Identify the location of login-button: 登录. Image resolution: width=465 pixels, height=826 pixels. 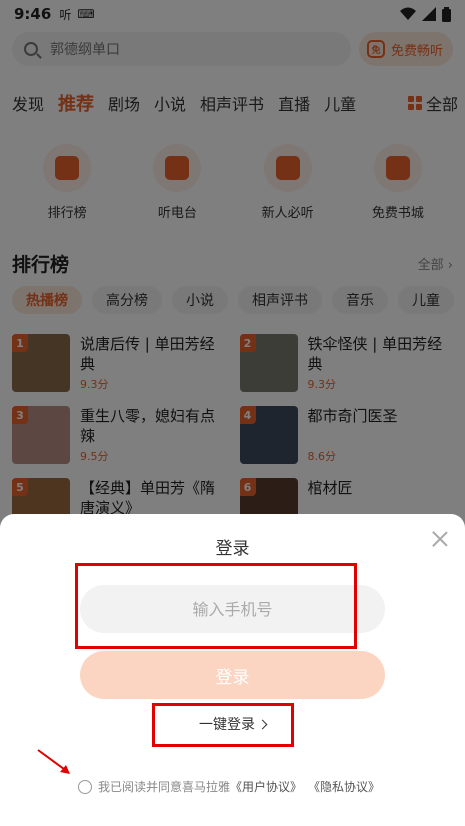
(232, 675).